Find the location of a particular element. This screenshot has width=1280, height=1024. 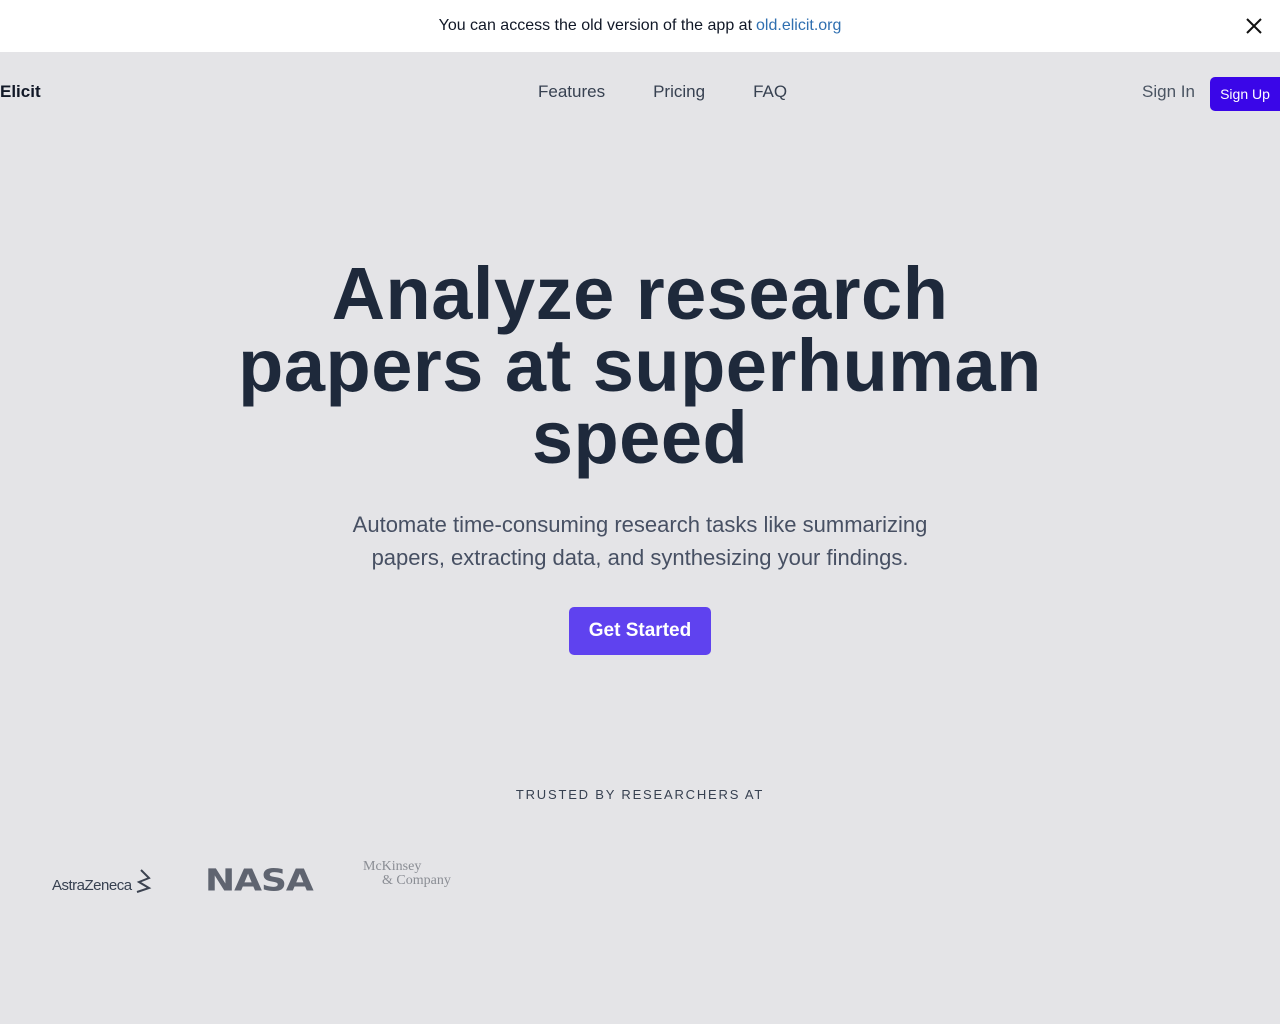

mckinsey-line2: & Company is located at coordinates (416, 880).